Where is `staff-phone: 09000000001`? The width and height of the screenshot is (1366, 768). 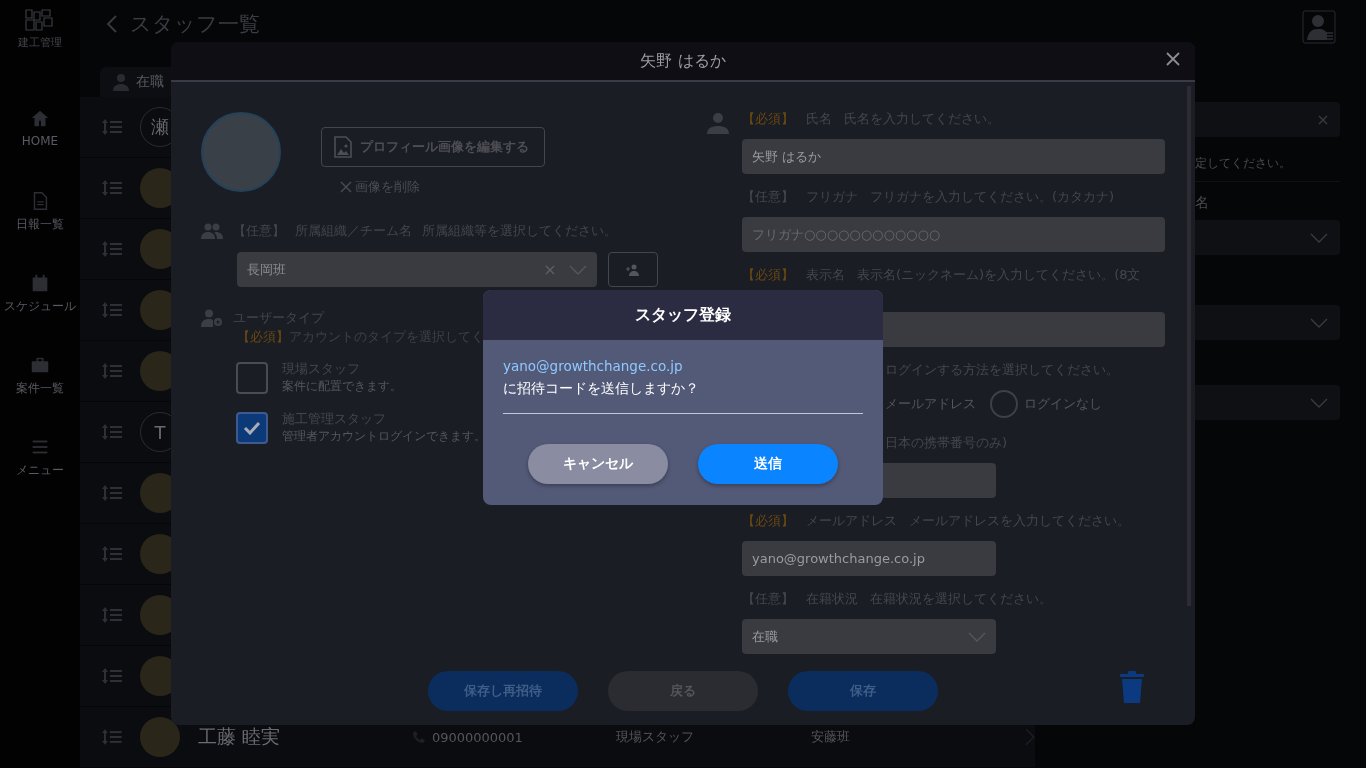
staff-phone: 09000000001 is located at coordinates (477, 737).